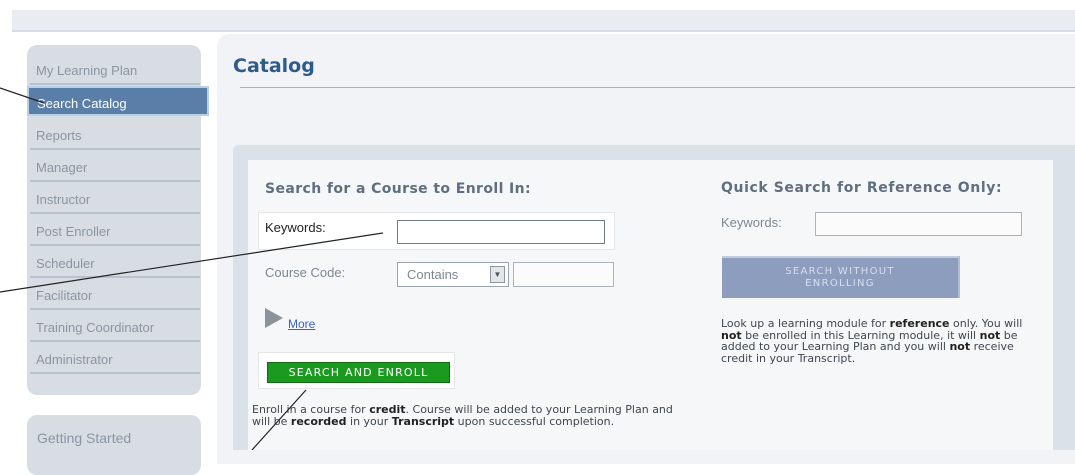  What do you see at coordinates (22, 95) in the screenshot?
I see `callout-line-search-catalog` at bounding box center [22, 95].